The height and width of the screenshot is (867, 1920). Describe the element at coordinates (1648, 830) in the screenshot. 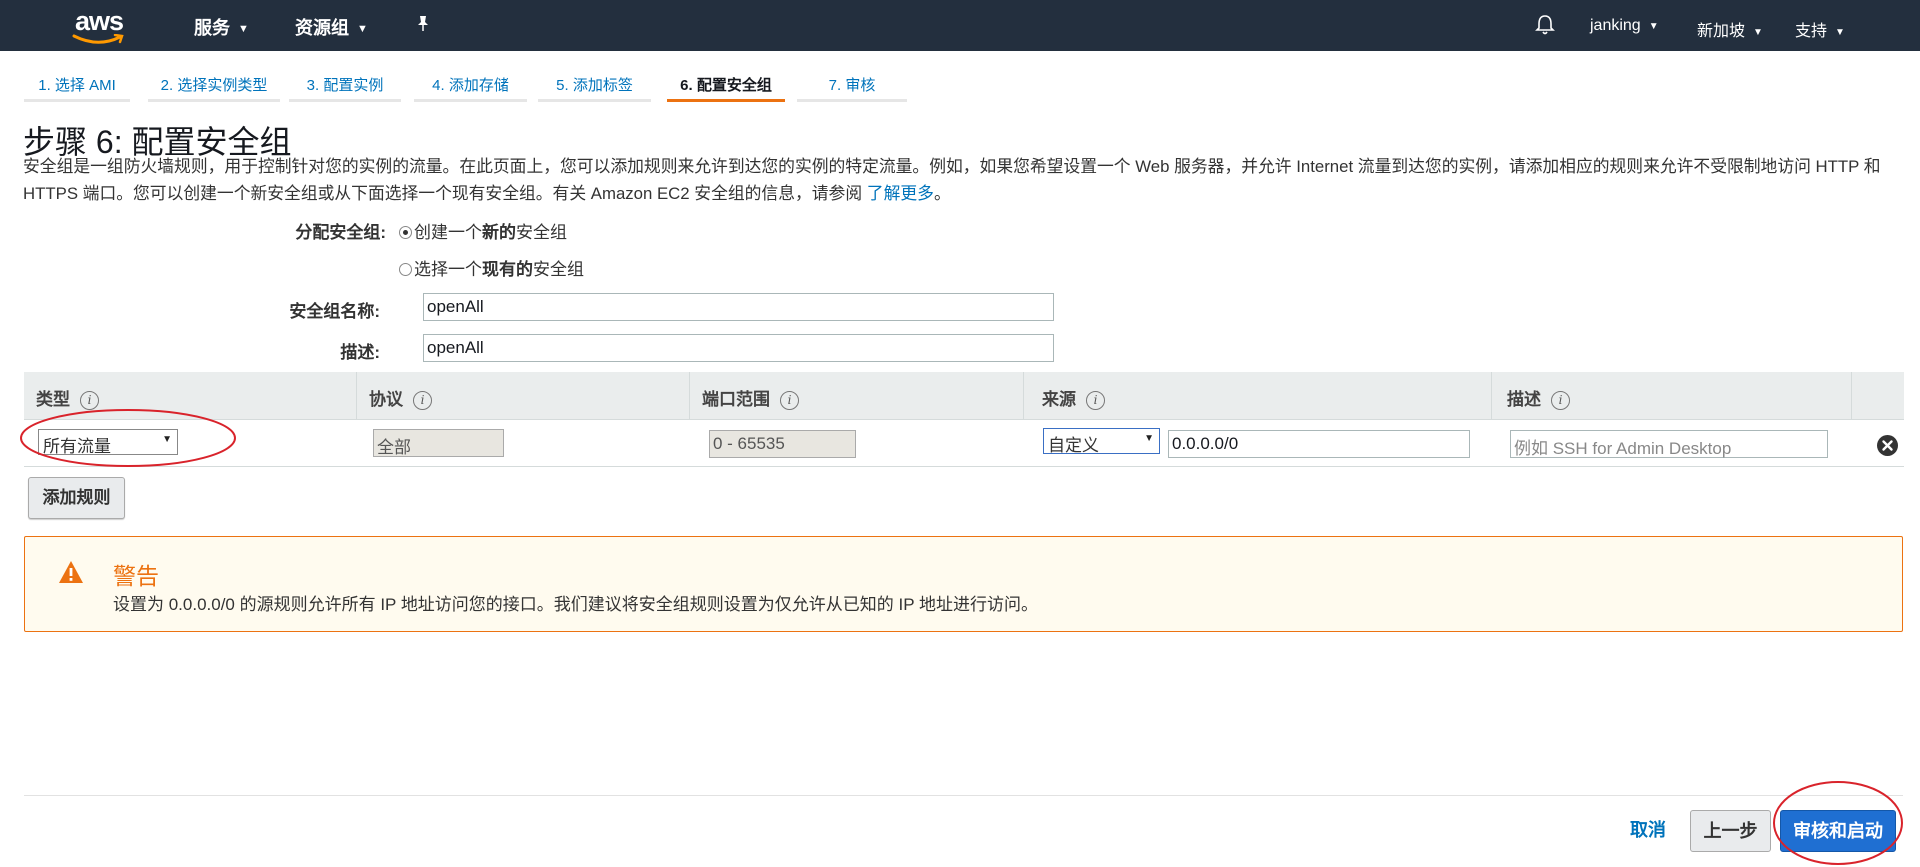

I see `cancel-button: 取消` at that location.